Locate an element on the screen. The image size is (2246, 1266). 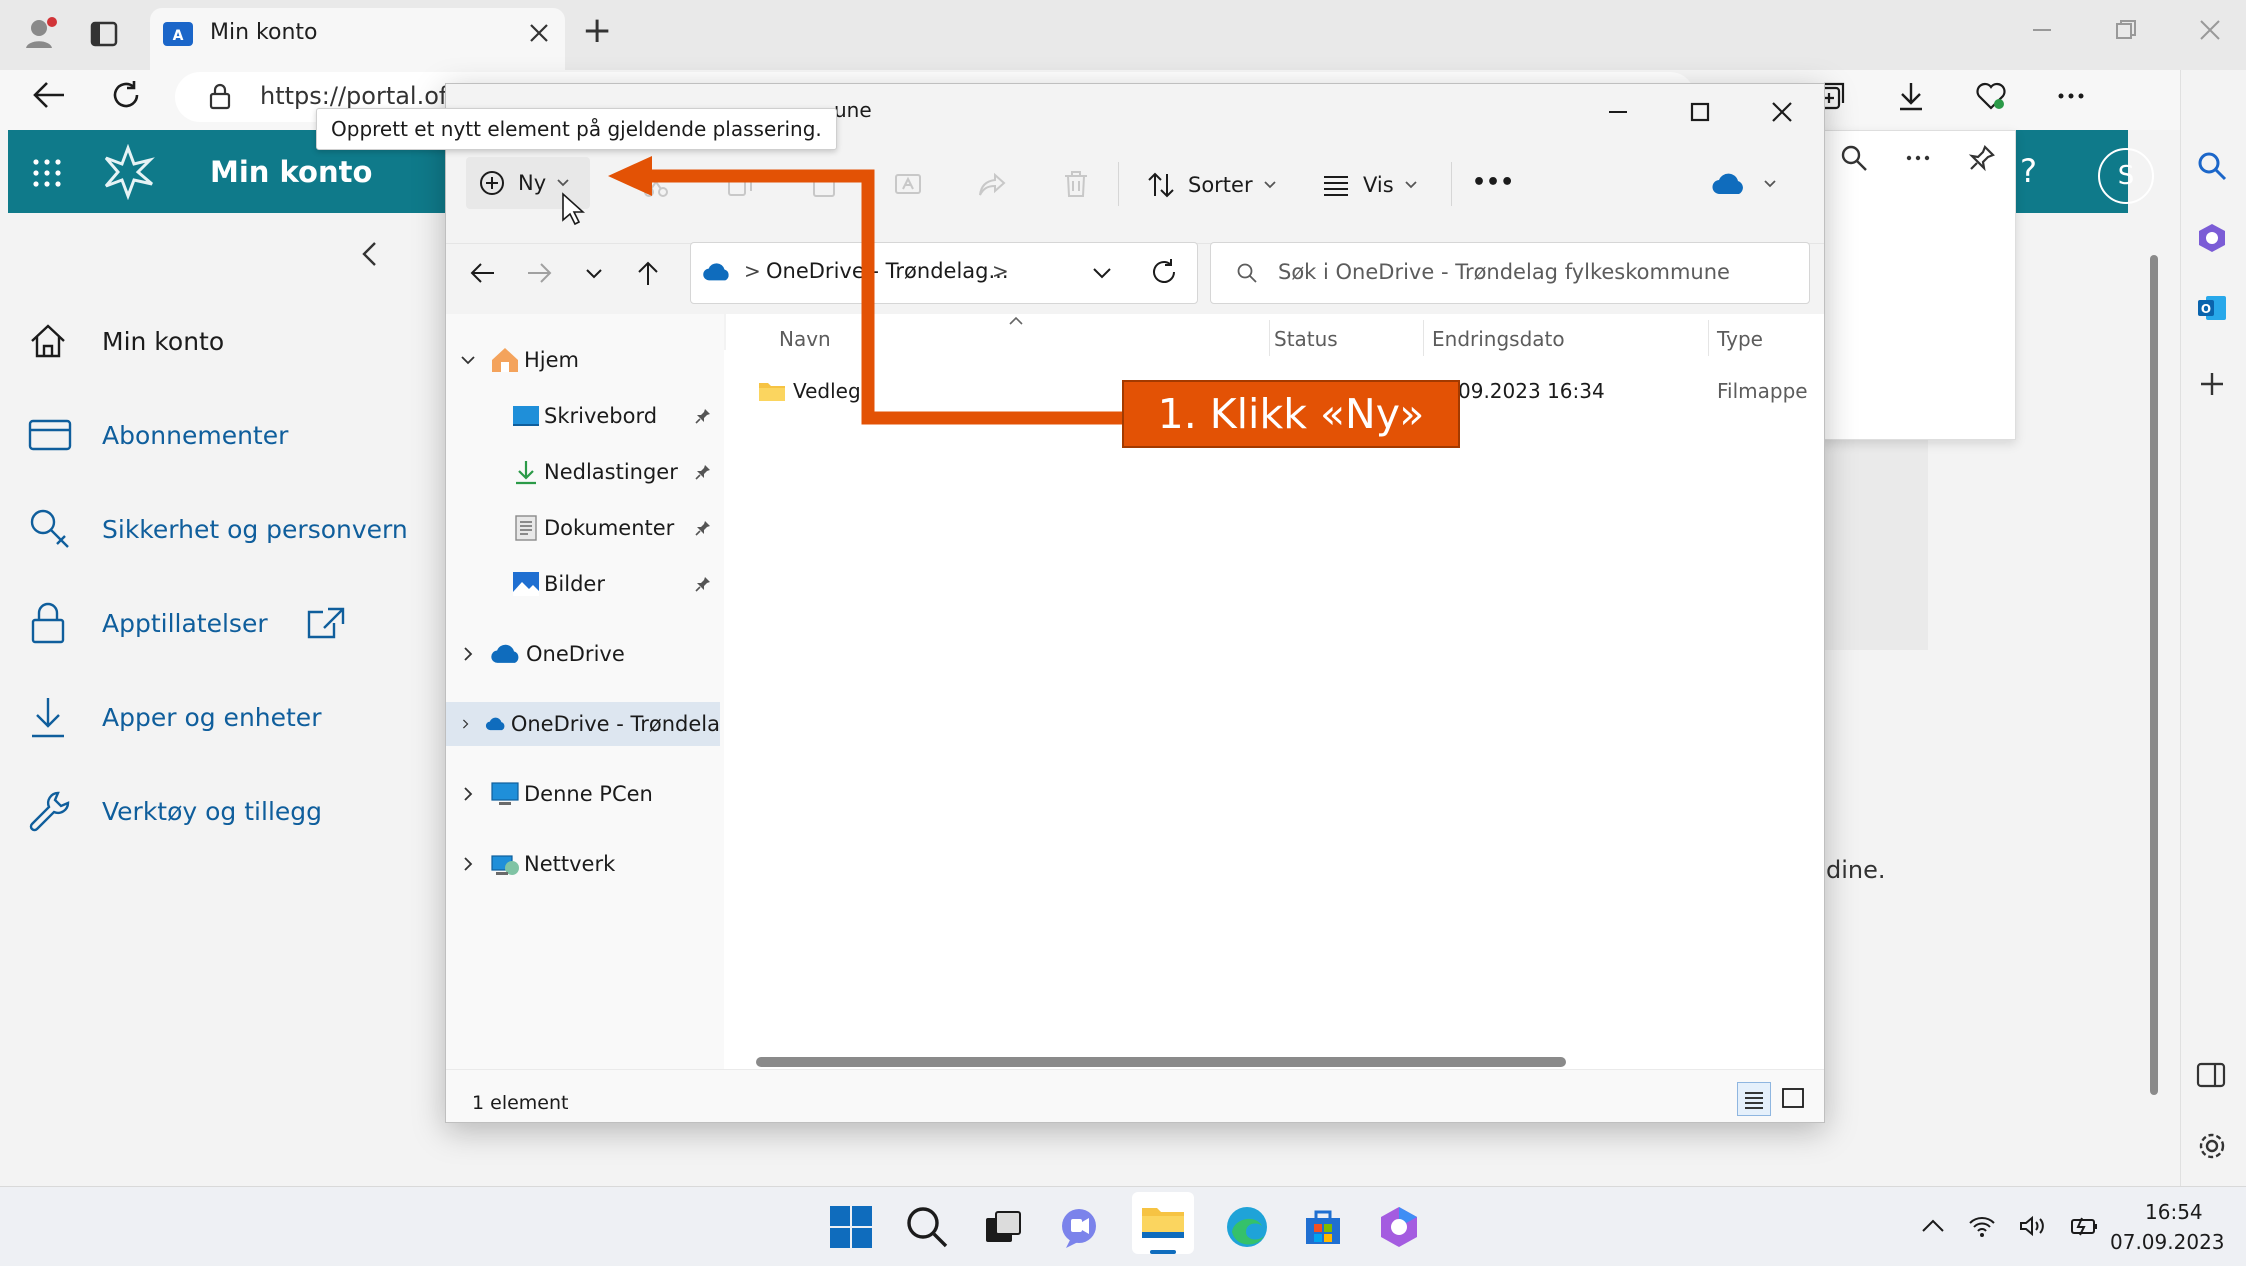
forward-icon is located at coordinates (540, 273).